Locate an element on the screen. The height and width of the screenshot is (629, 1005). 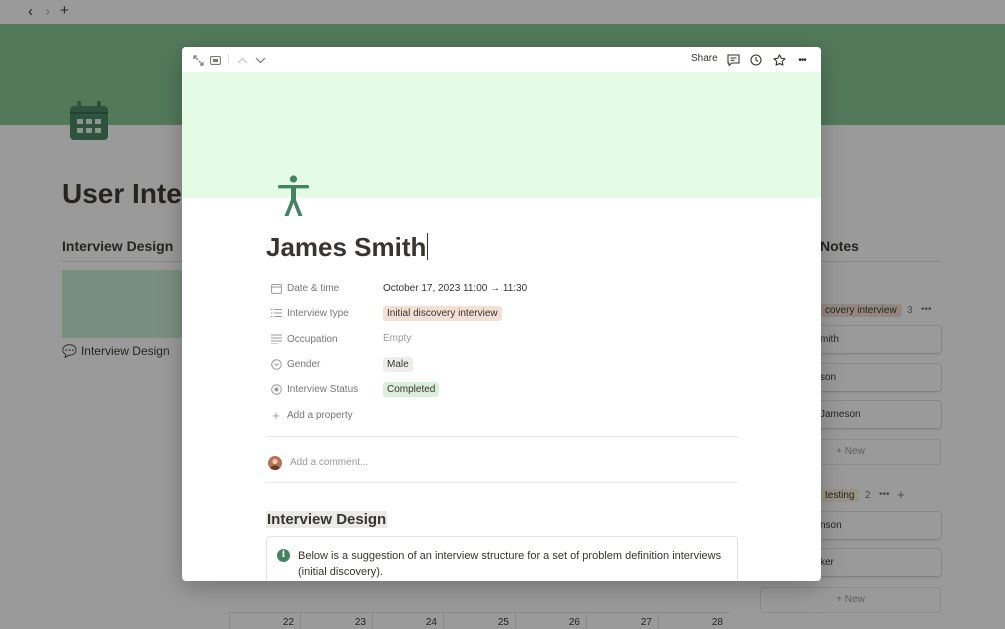
calendar-icon is located at coordinates (276, 288).